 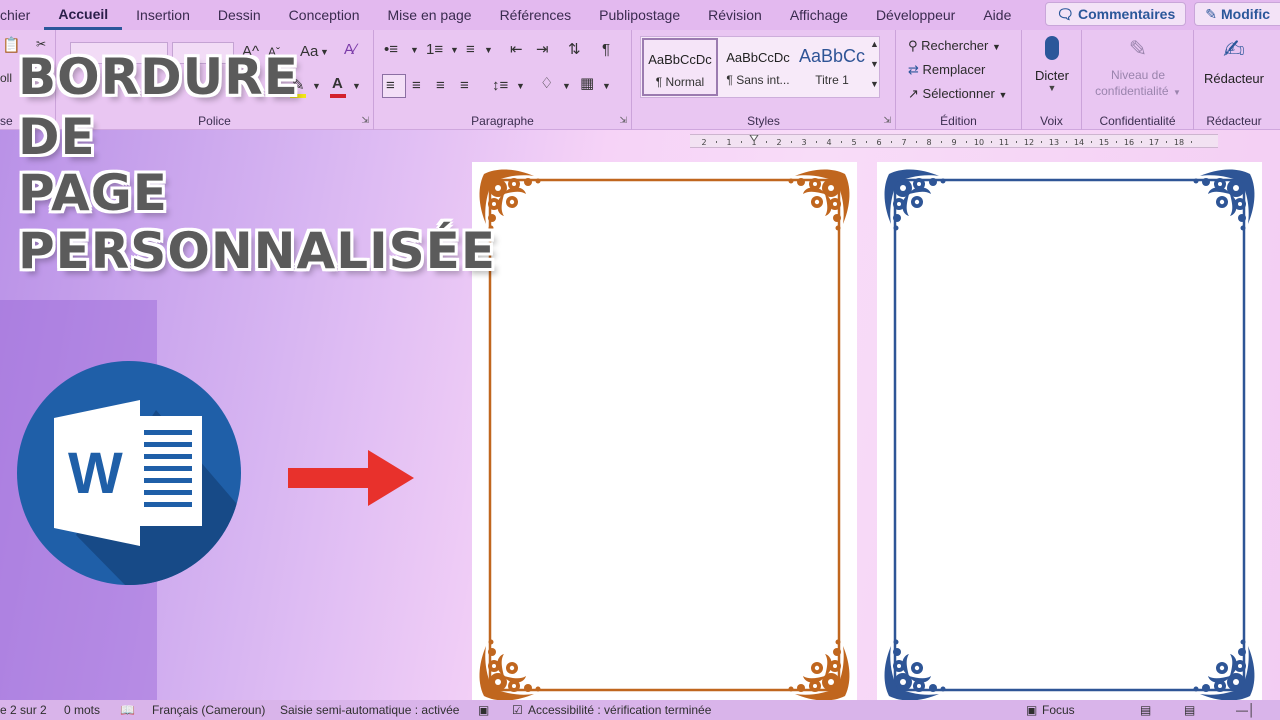 I want to click on clear-format-icon: A∕, so click(x=350, y=49).